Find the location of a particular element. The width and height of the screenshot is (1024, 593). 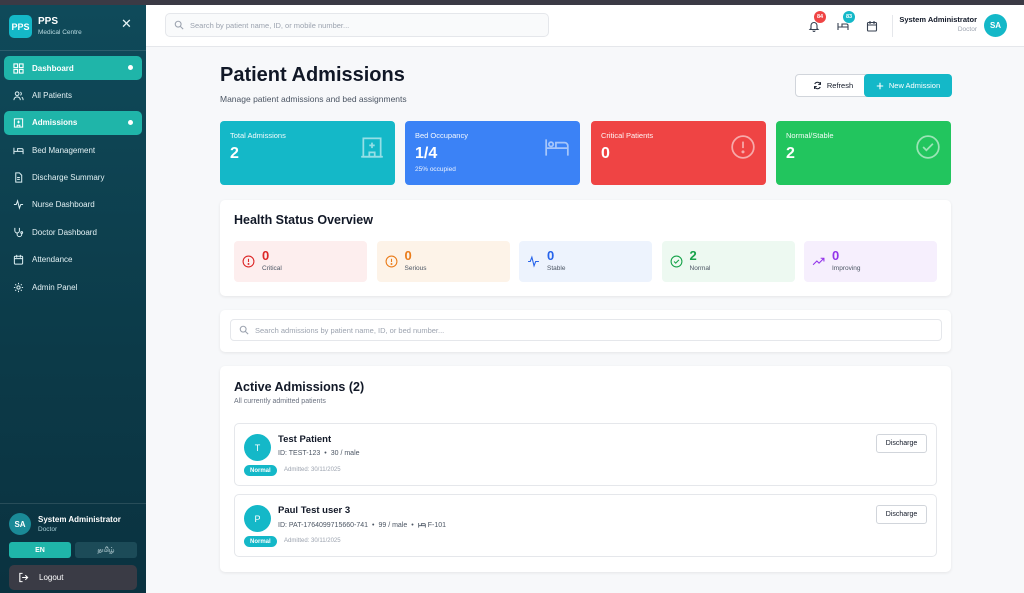

sidebar-item-bed-management: Bed Management is located at coordinates (73, 150).